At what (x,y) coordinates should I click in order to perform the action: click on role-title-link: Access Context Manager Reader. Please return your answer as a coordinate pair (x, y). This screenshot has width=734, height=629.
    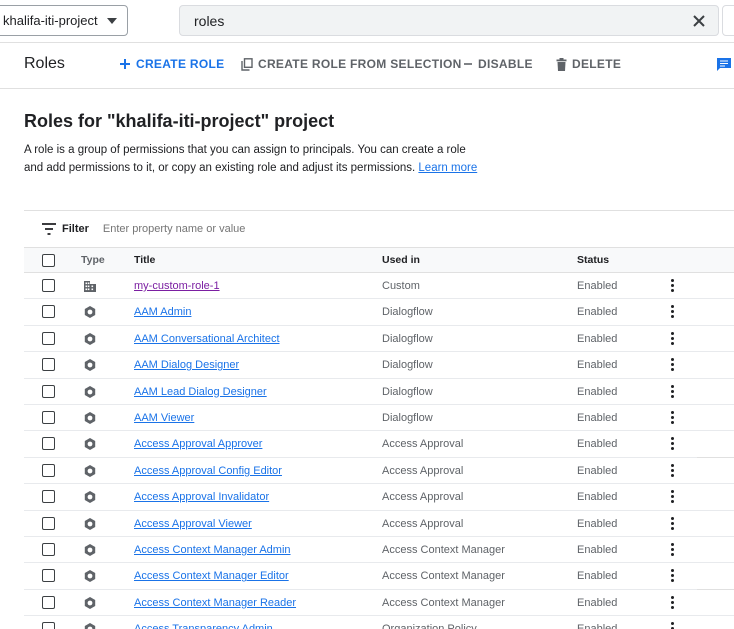
    Looking at the image, I should click on (215, 603).